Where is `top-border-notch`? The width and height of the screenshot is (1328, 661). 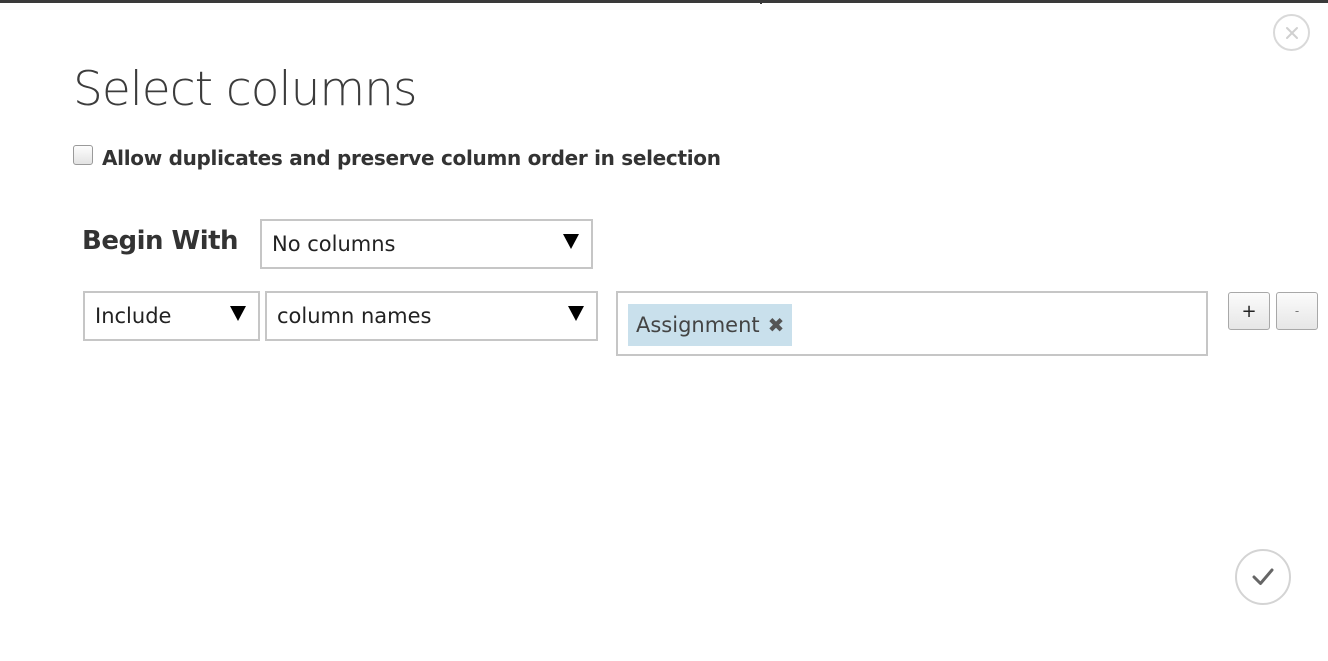
top-border-notch is located at coordinates (761, 2).